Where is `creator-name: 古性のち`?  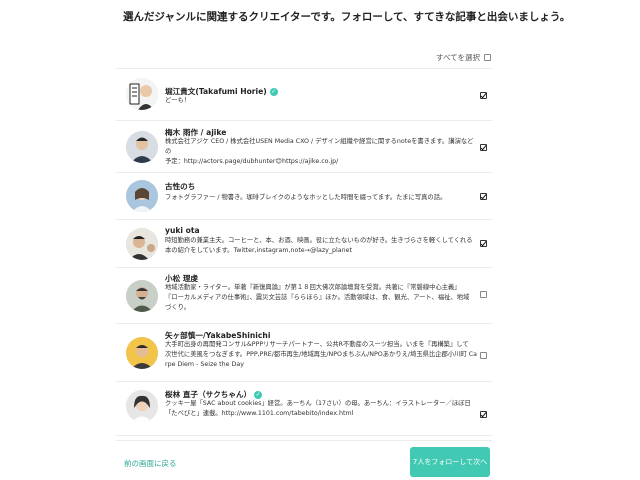
creator-name: 古性のち is located at coordinates (180, 186).